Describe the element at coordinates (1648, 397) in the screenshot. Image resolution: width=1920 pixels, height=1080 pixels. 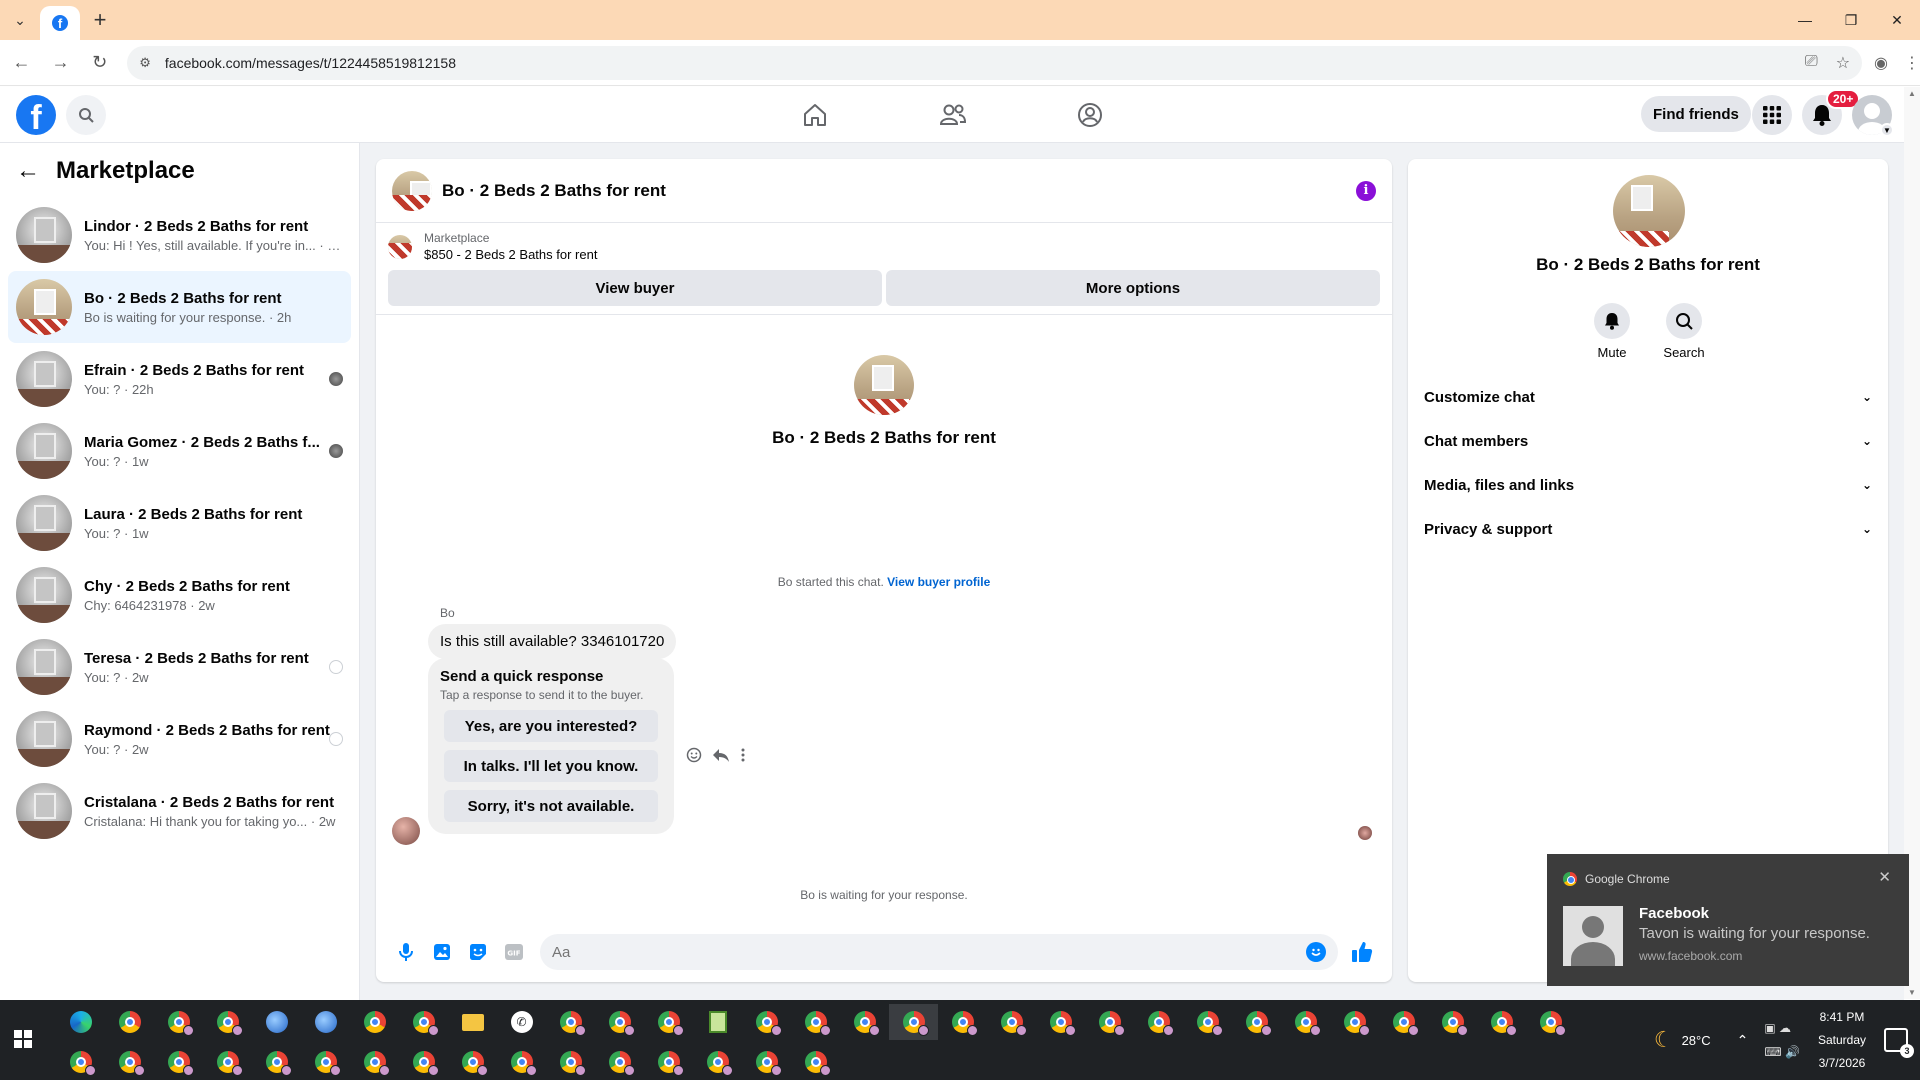
I see `customize-chat-section: Customize chat ⌄` at that location.